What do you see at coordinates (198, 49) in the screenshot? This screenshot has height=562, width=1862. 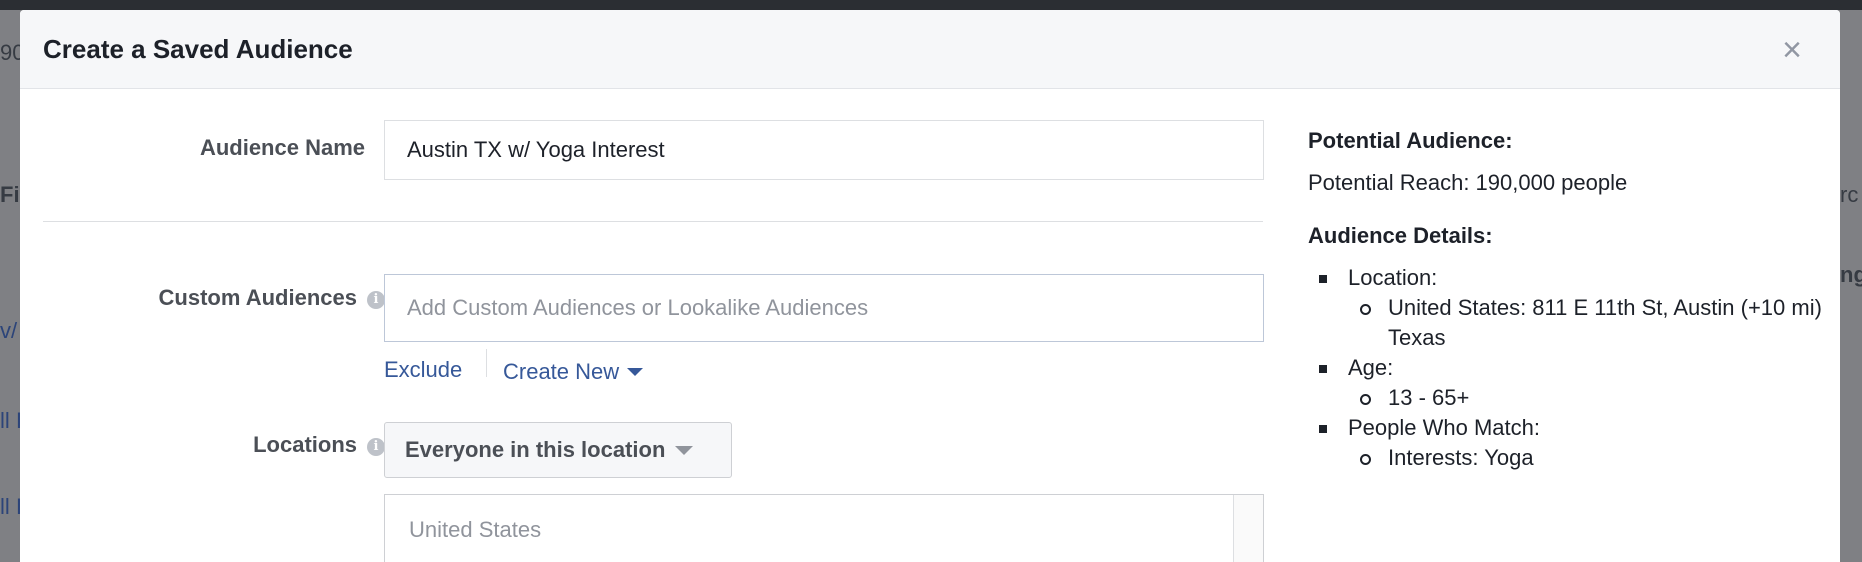 I see `modal-title: Create a Saved Audience` at bounding box center [198, 49].